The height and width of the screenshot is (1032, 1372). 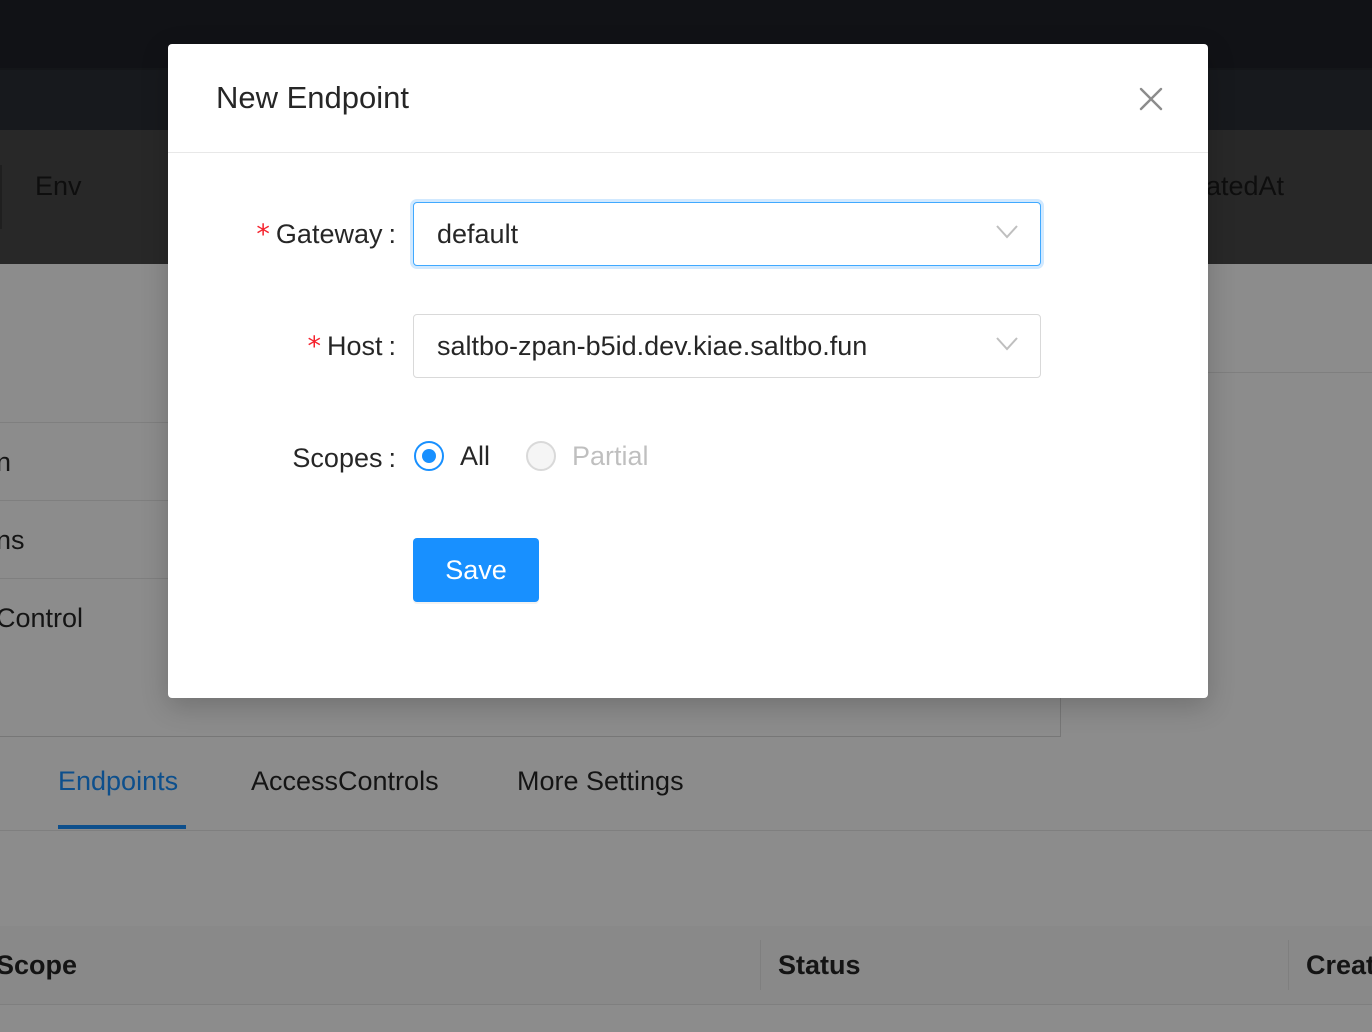 I want to click on save-button: Save, so click(x=476, y=570).